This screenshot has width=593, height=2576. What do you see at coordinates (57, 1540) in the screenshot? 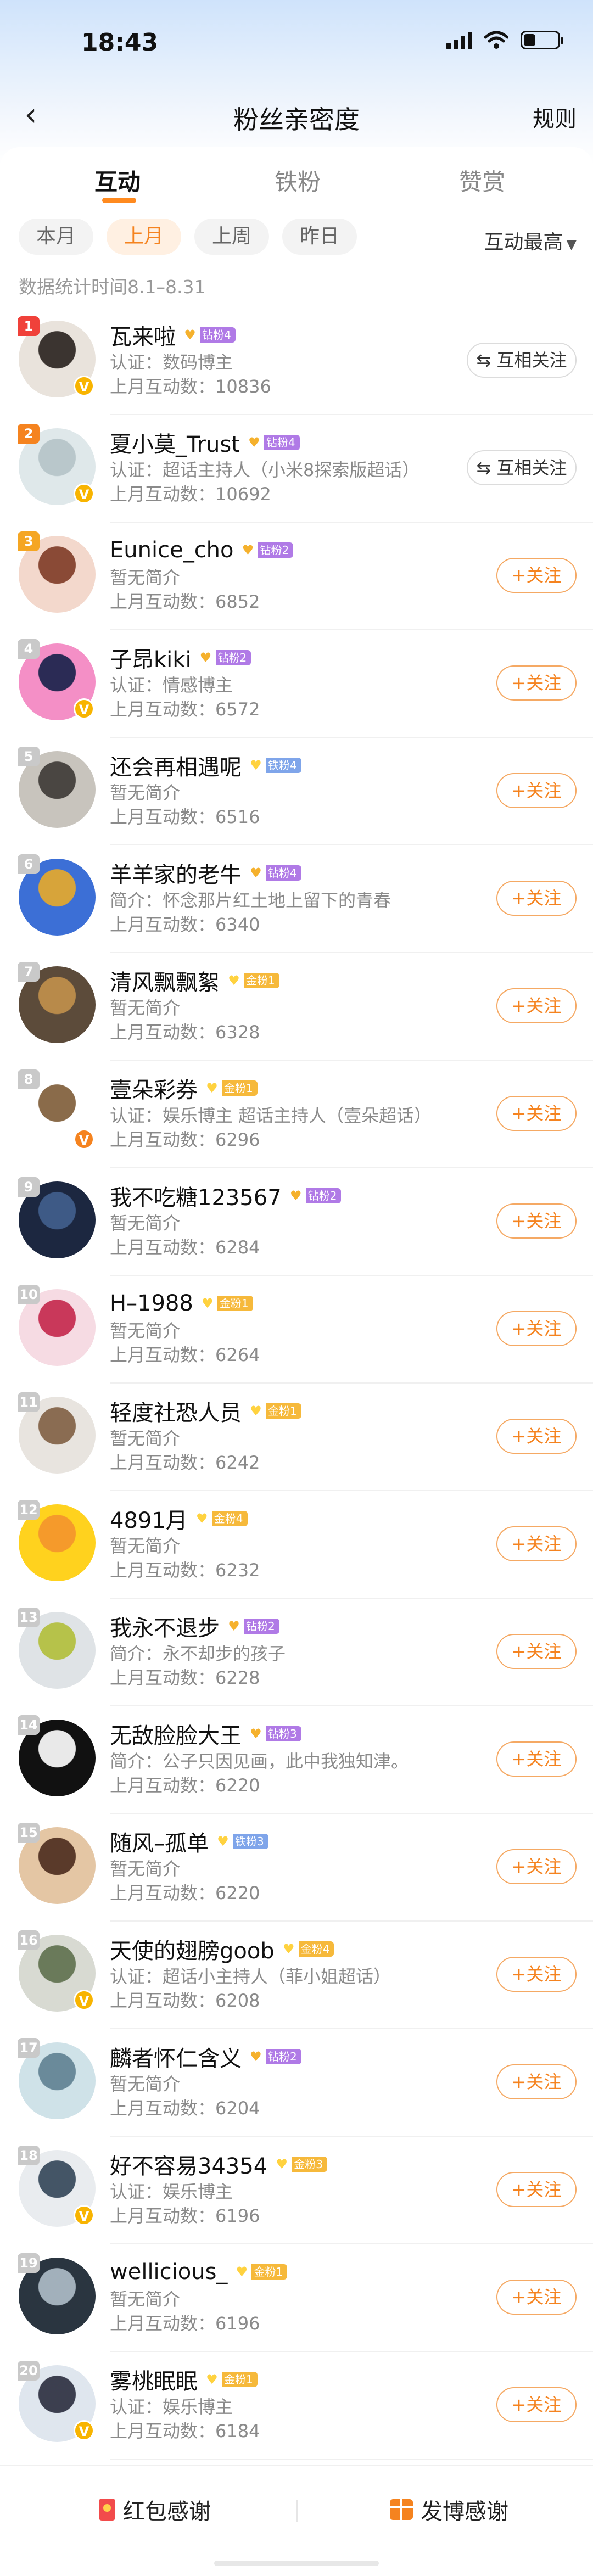
I see `avatar-container: 12` at bounding box center [57, 1540].